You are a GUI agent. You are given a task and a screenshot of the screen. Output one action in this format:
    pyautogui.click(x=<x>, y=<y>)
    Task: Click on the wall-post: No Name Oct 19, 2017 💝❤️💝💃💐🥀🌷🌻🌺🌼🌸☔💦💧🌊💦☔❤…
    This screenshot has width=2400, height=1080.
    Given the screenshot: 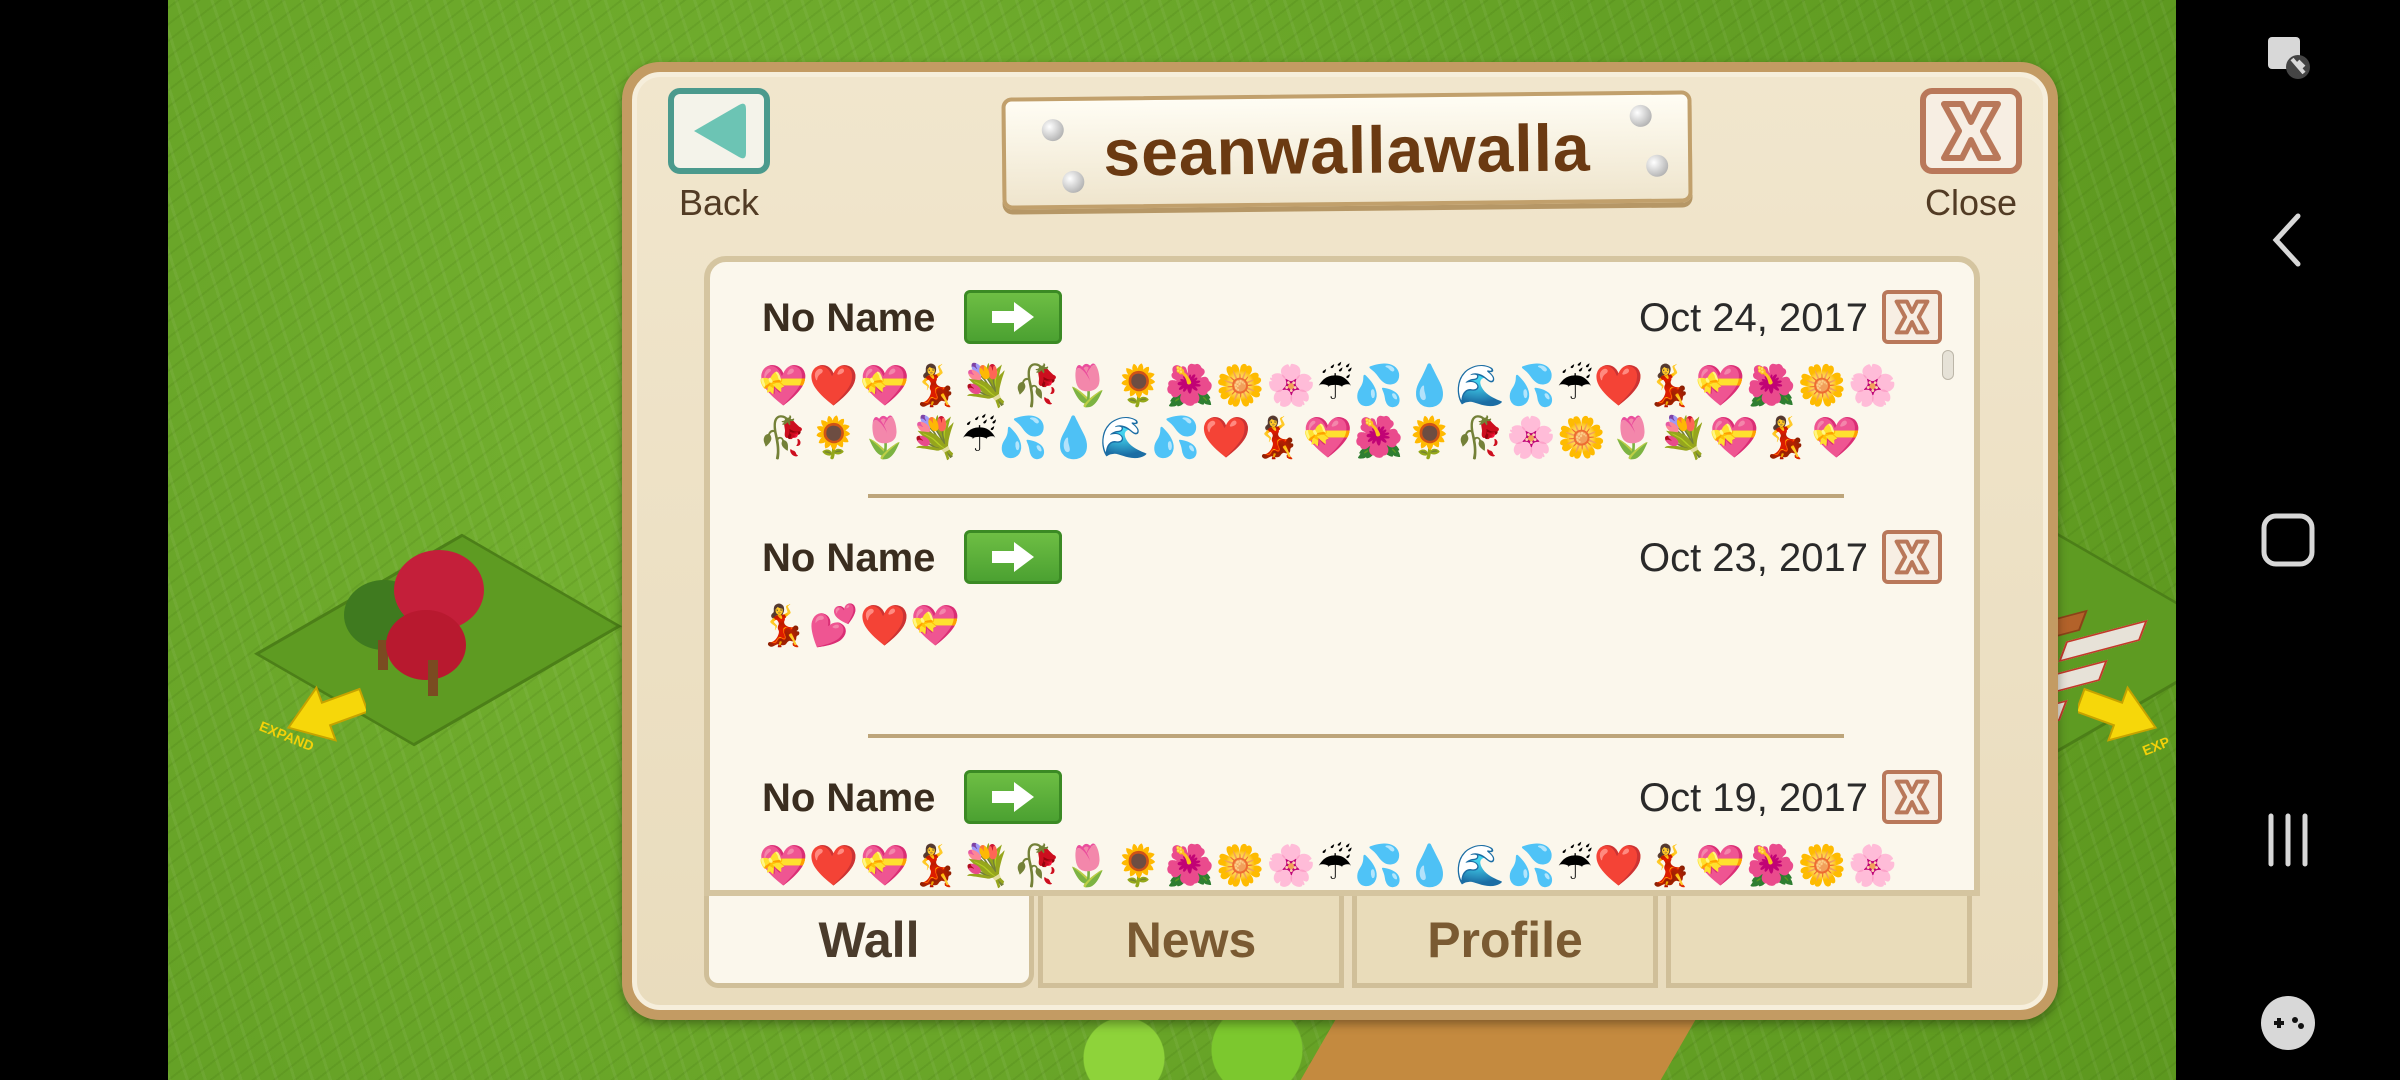 What is the action you would take?
    pyautogui.click(x=1342, y=816)
    